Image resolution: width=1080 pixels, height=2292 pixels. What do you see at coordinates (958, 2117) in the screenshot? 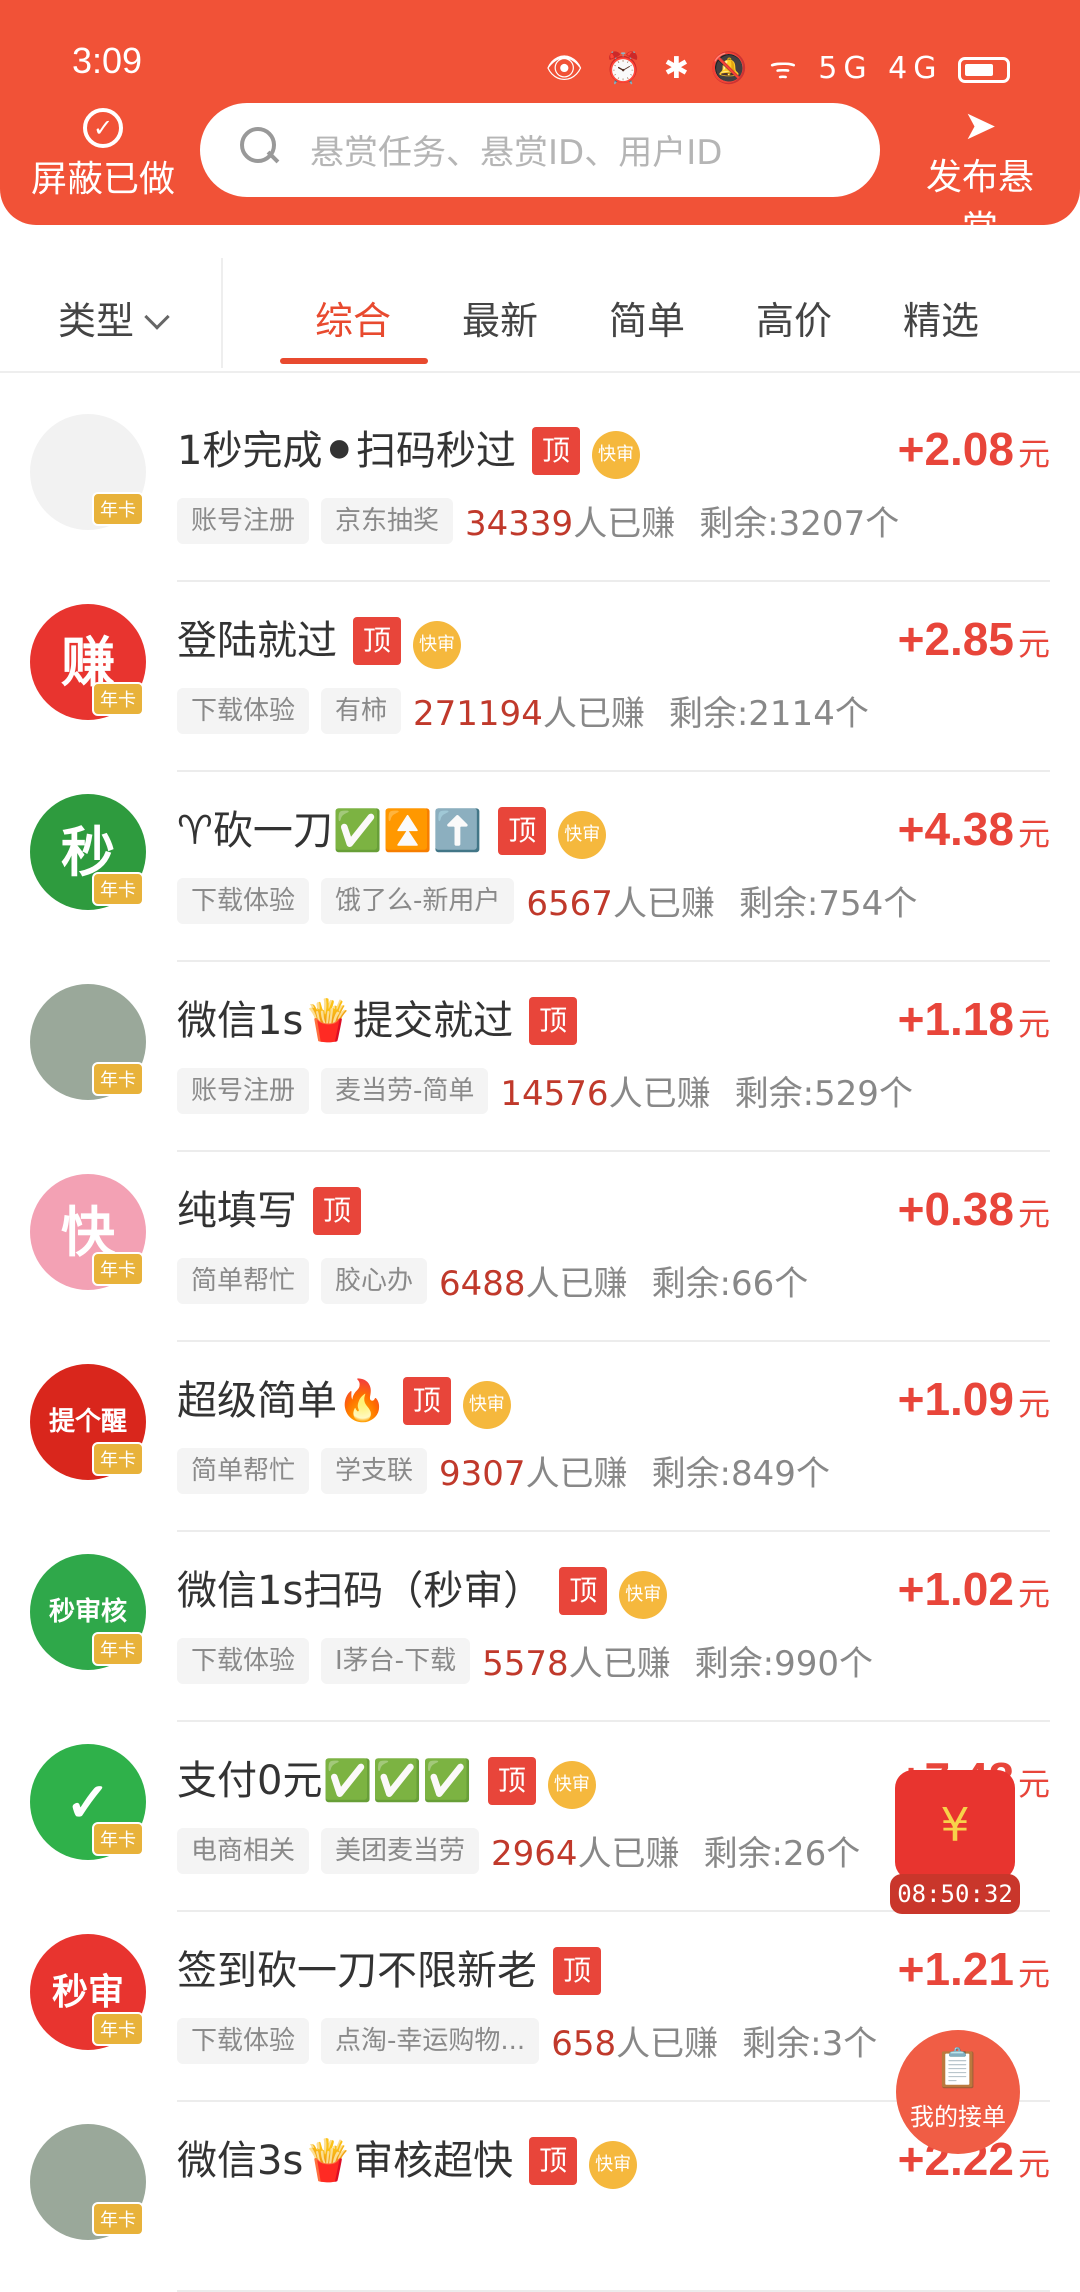
I see `my-orders-label: 我的接单` at bounding box center [958, 2117].